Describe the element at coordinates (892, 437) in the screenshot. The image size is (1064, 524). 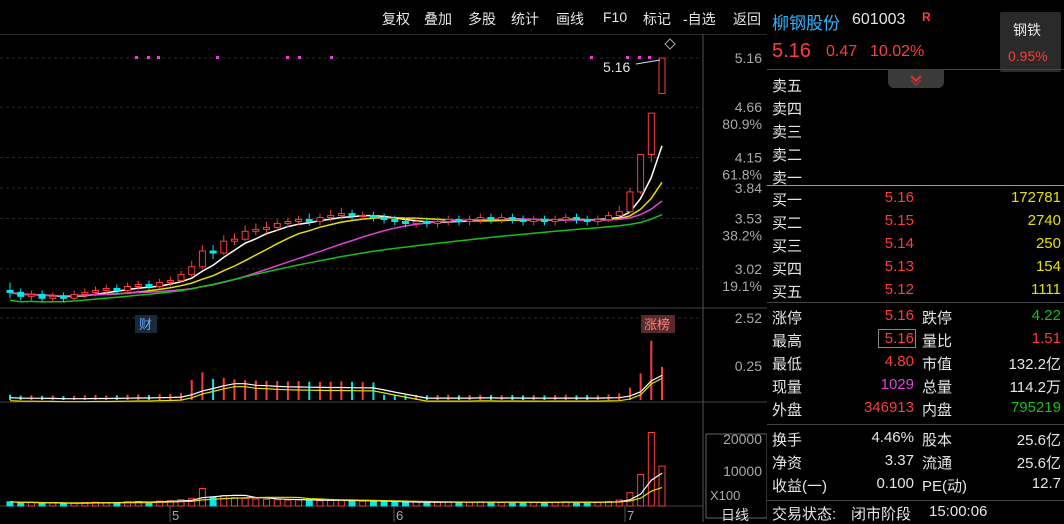
I see `stat-value: 4.46%` at that location.